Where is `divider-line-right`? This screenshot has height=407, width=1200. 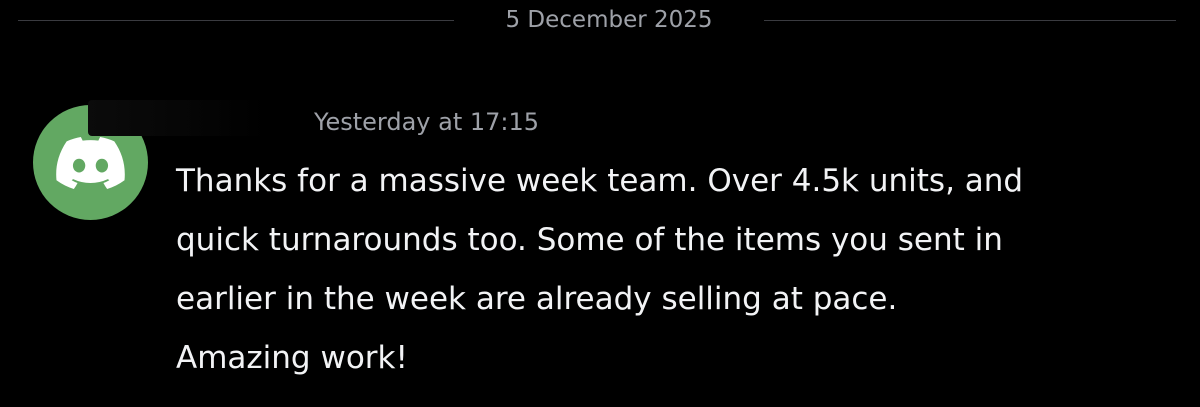
divider-line-right is located at coordinates (970, 20).